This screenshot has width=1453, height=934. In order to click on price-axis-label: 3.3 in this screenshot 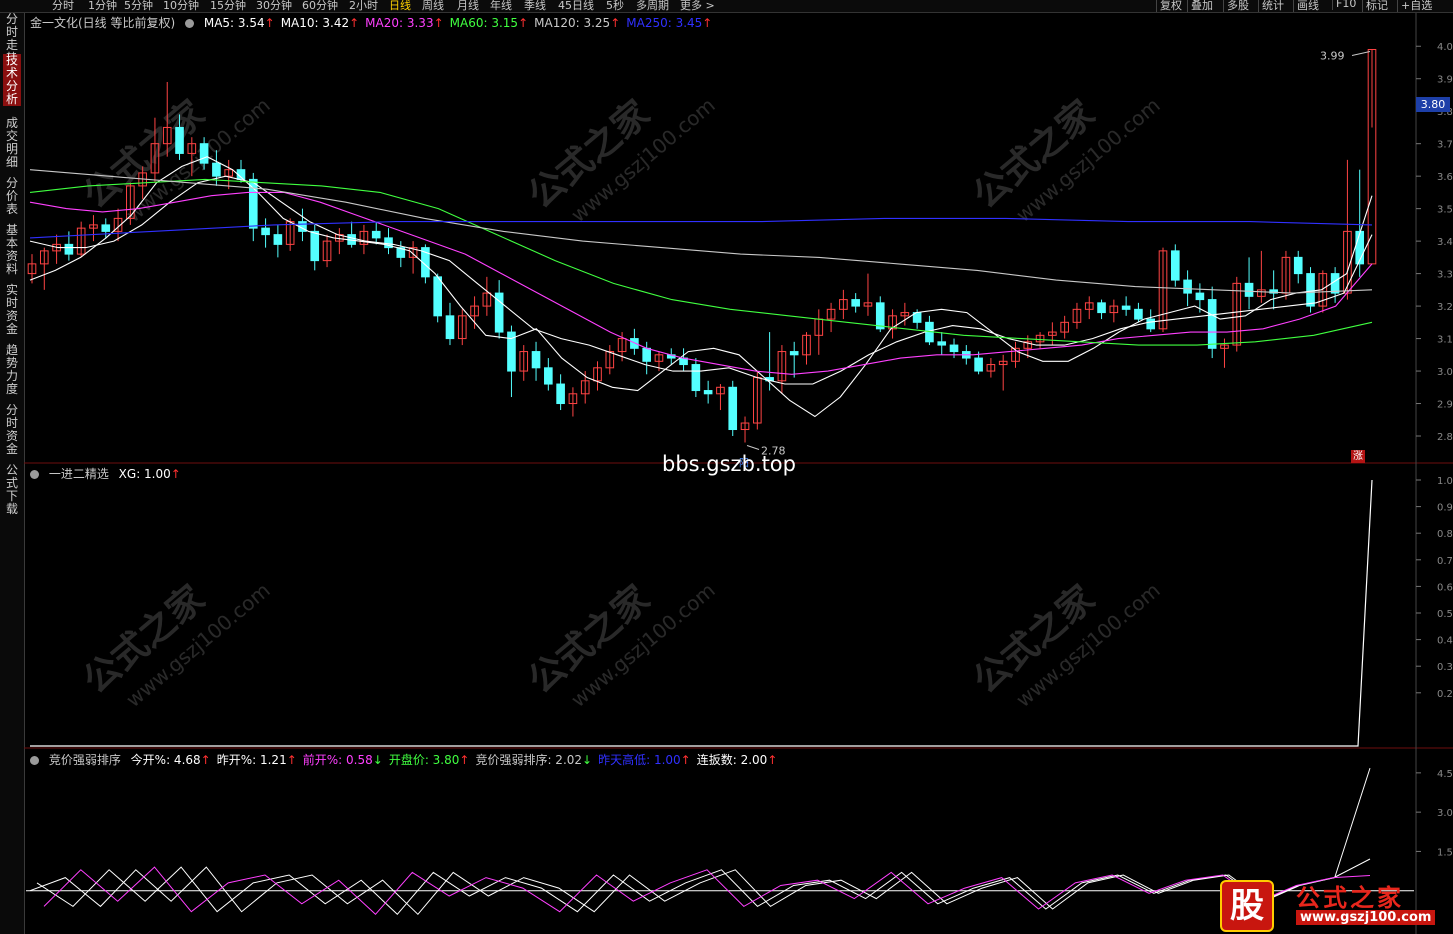, I will do `click(1445, 275)`.